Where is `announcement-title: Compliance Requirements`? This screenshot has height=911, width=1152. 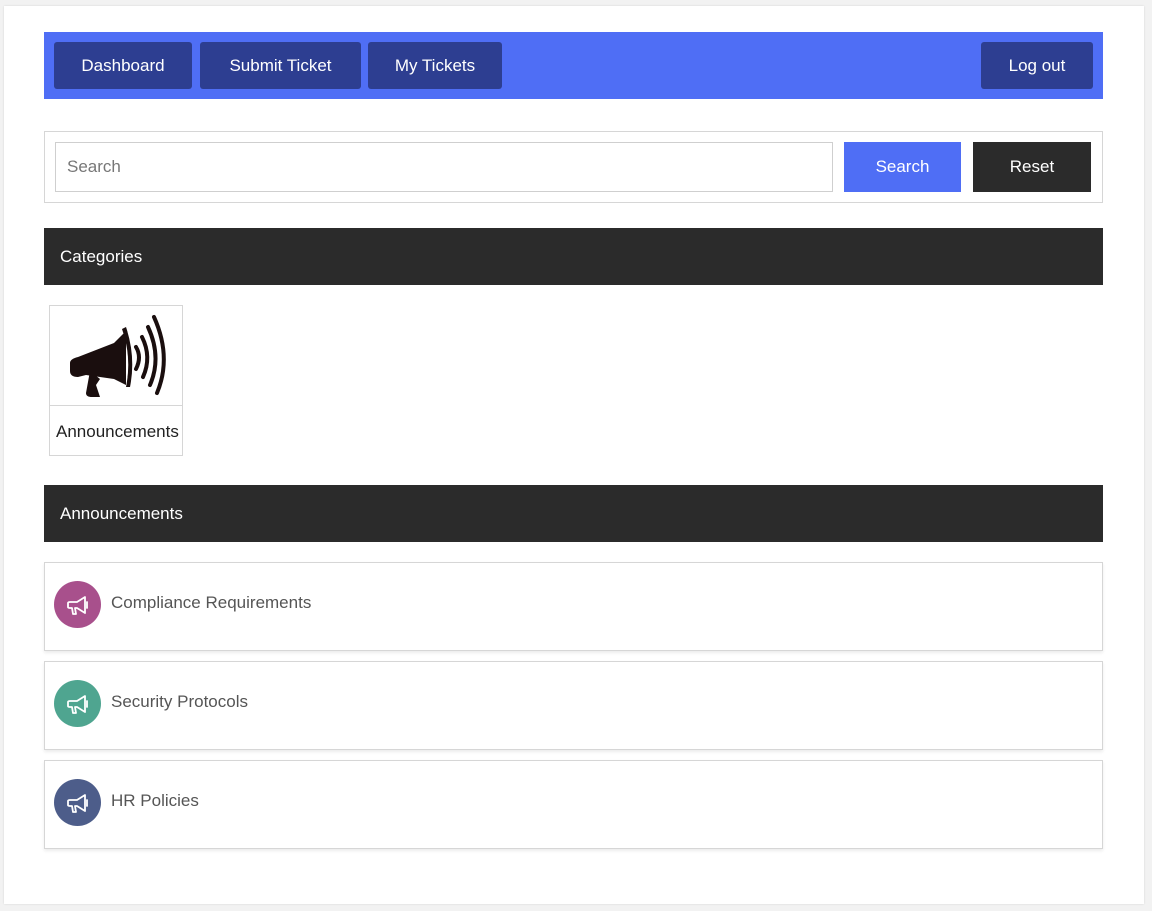
announcement-title: Compliance Requirements is located at coordinates (211, 602).